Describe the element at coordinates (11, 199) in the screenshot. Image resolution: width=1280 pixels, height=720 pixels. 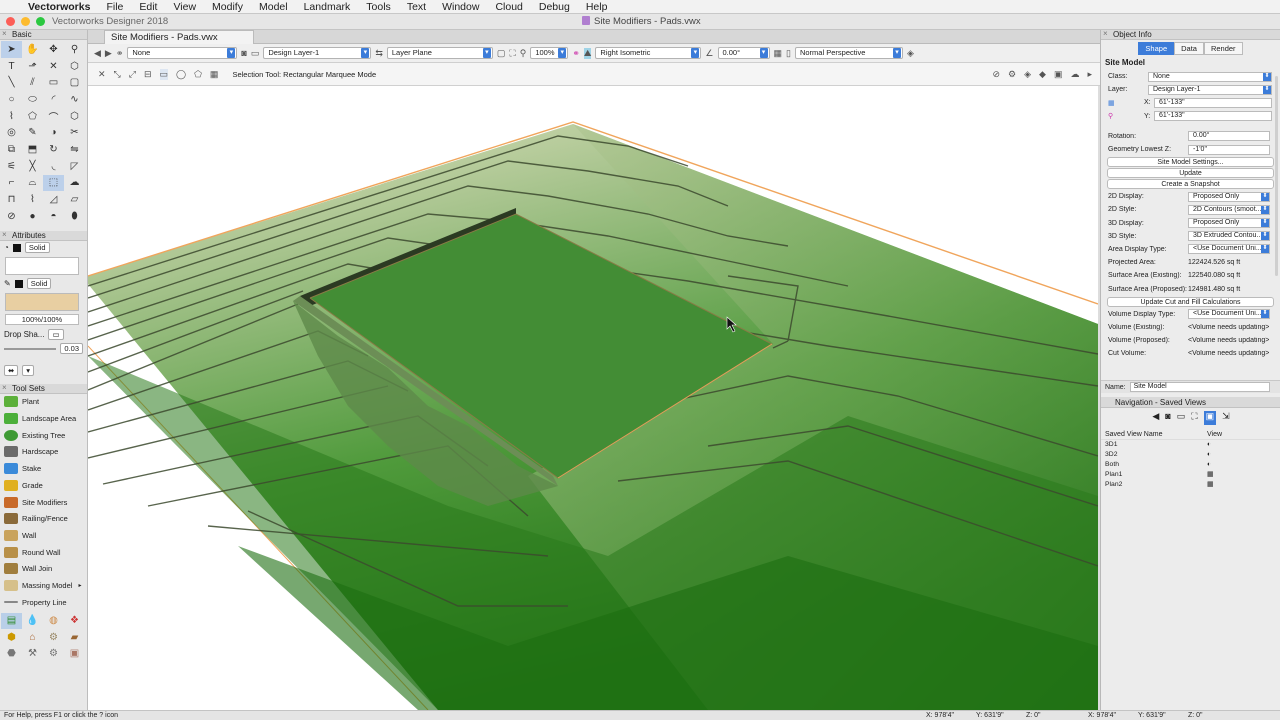
I see `wall-tool-icon: ⊓` at that location.